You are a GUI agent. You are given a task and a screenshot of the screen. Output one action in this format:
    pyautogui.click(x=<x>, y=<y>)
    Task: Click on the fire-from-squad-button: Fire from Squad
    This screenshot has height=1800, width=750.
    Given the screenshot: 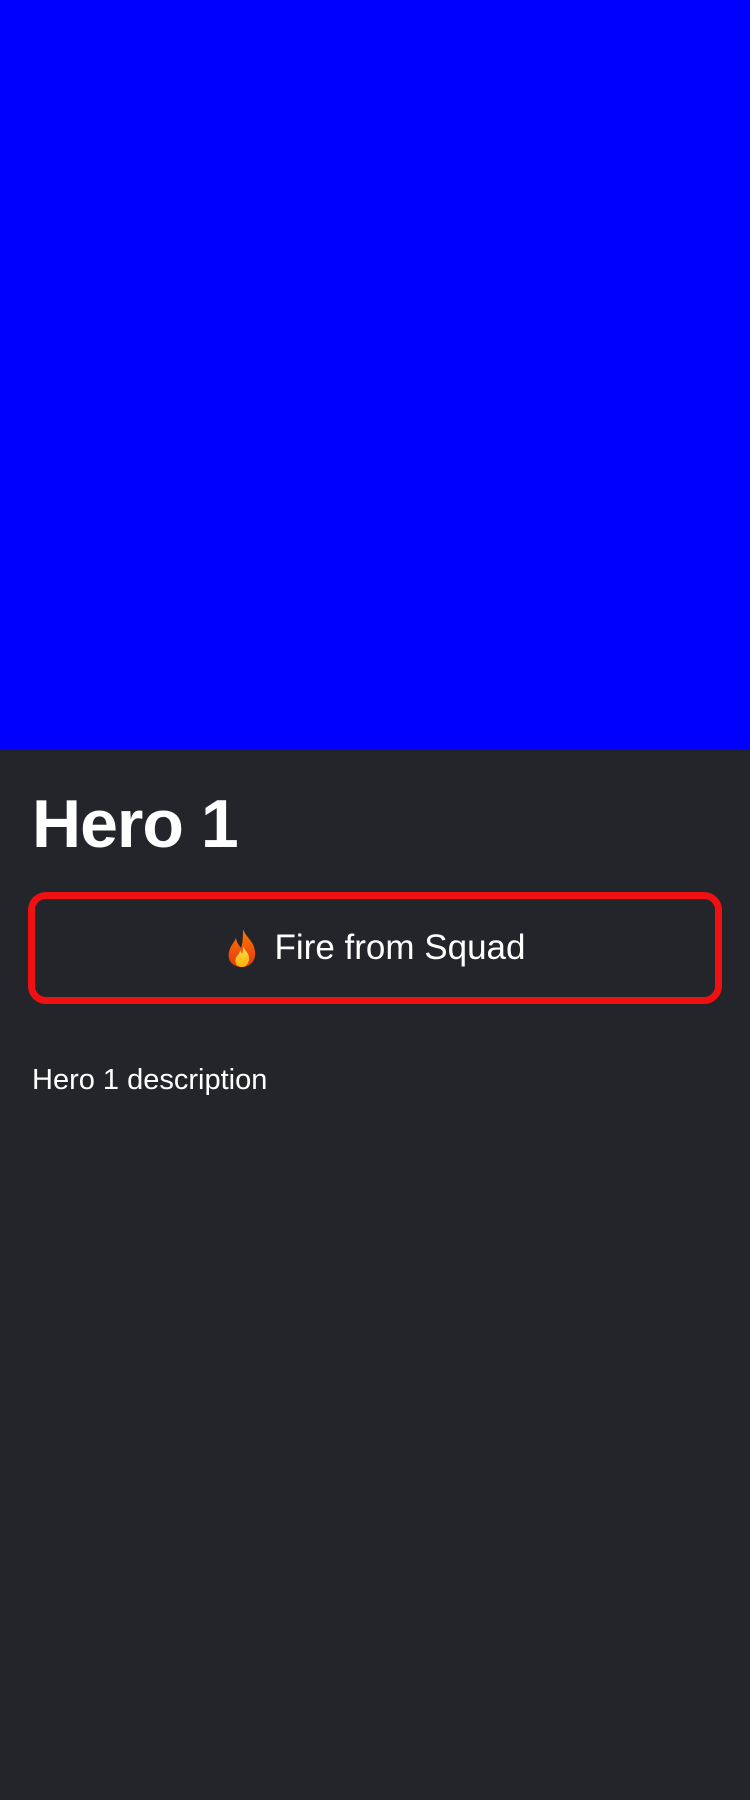 What is the action you would take?
    pyautogui.click(x=375, y=948)
    